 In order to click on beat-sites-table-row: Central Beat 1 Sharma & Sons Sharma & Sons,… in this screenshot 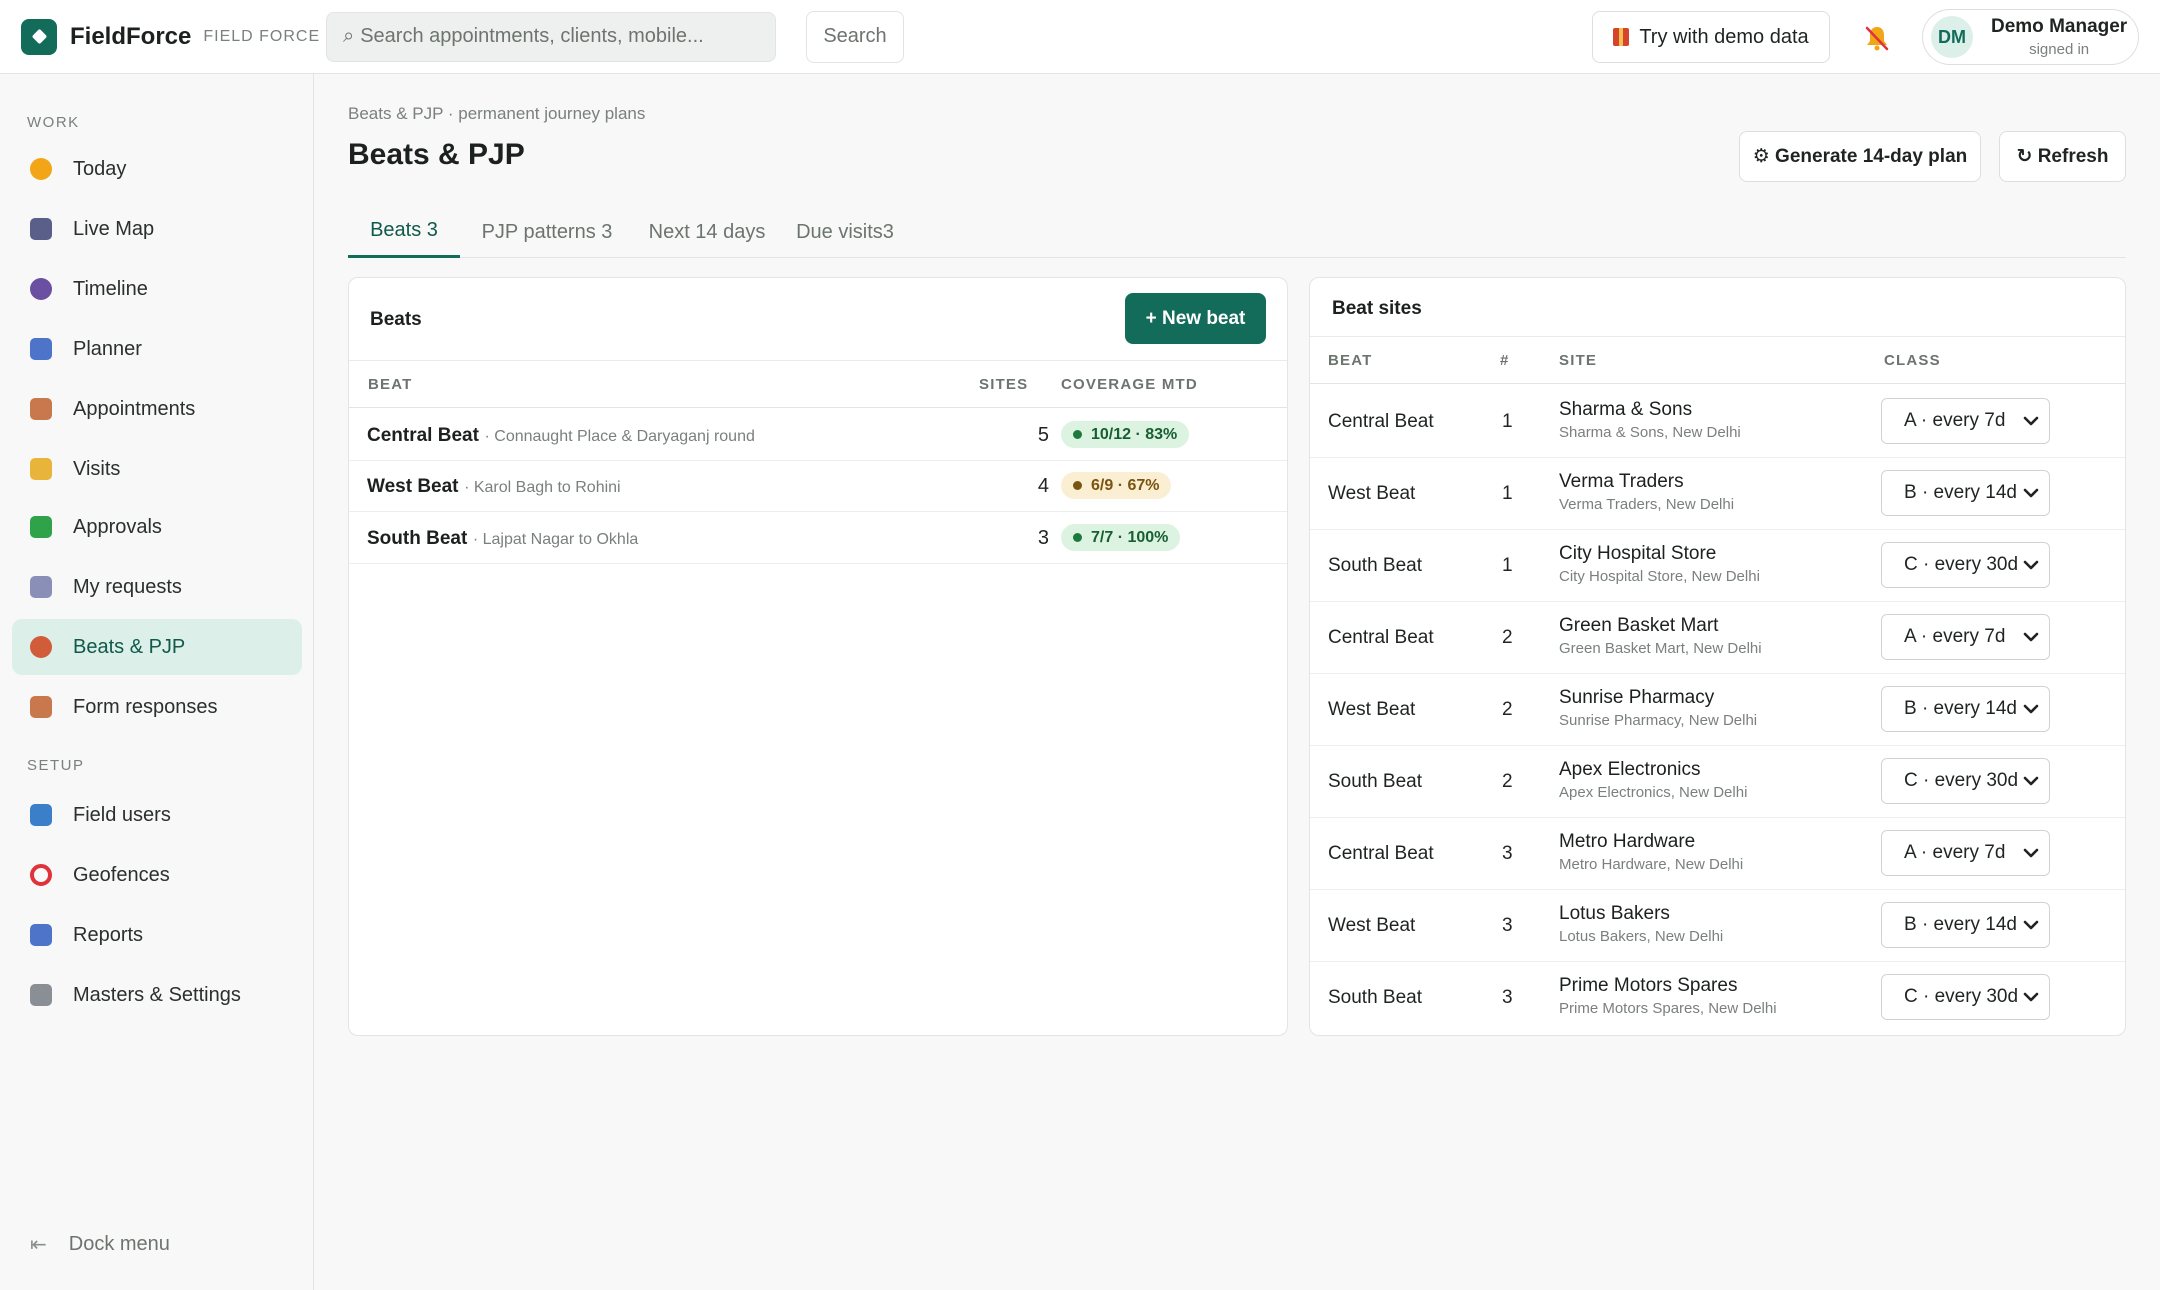, I will do `click(1717, 422)`.